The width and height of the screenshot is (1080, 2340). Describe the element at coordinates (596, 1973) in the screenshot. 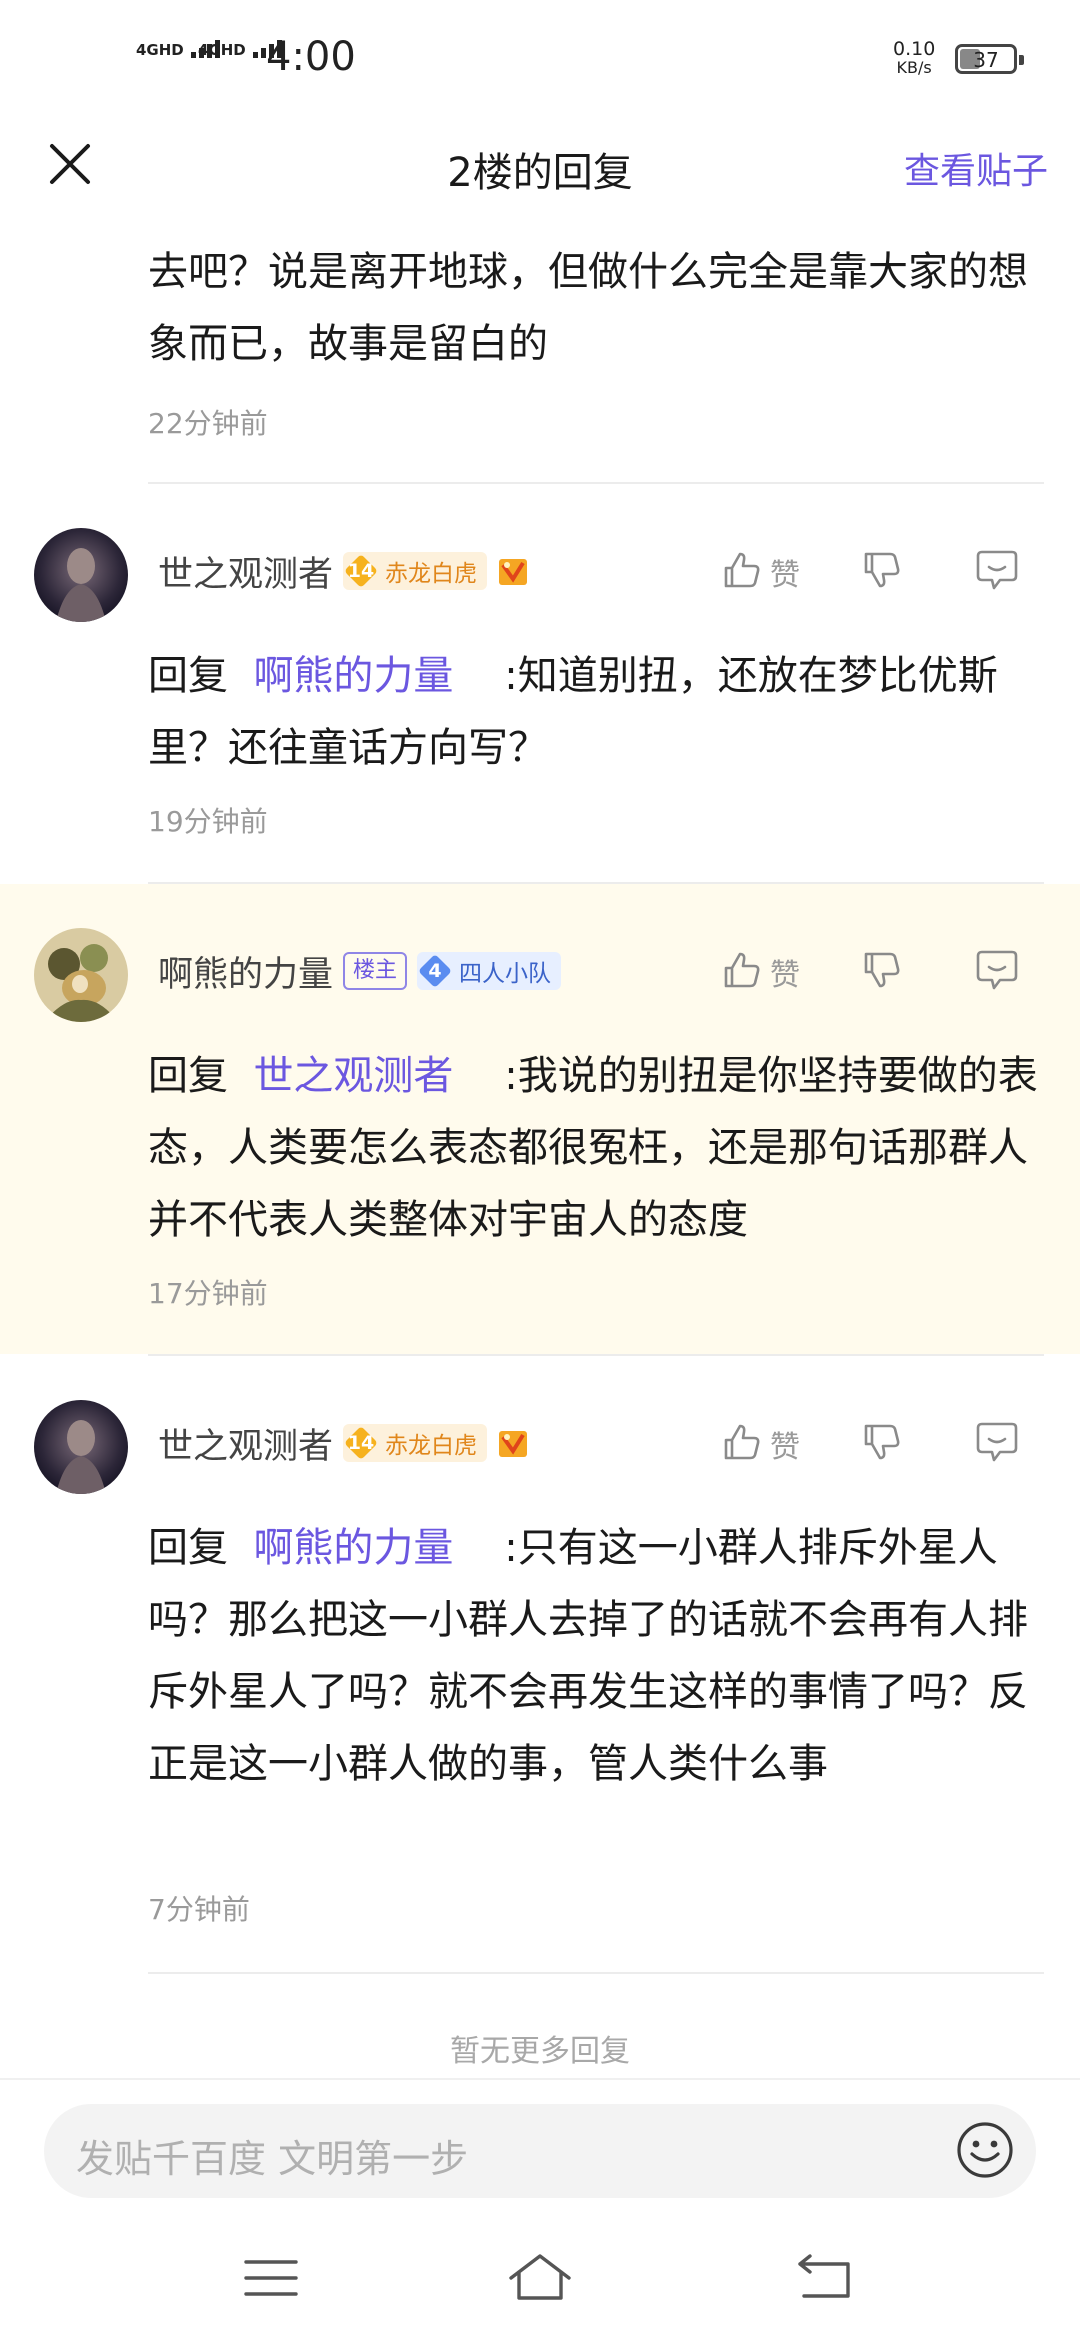

I see `divider` at that location.